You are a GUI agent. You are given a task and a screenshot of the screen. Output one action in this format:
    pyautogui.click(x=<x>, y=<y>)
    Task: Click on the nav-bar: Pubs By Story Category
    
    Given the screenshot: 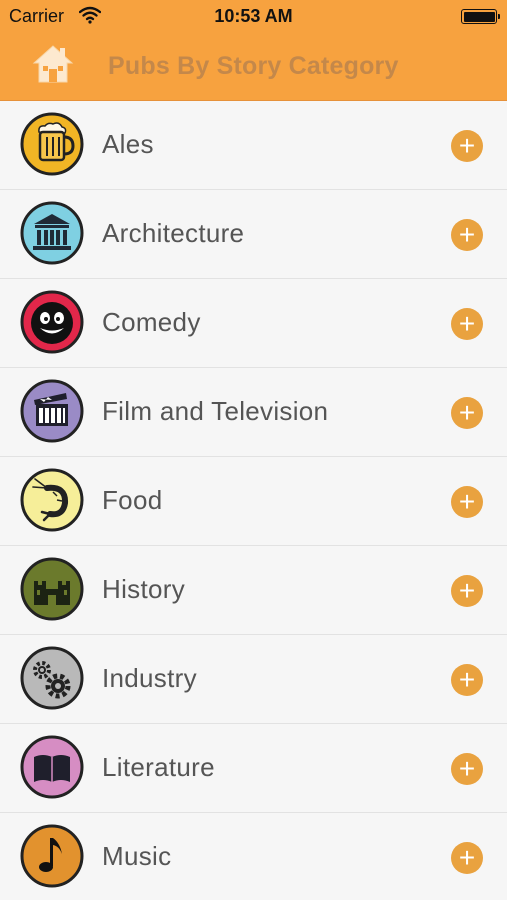 What is the action you would take?
    pyautogui.click(x=253, y=67)
    